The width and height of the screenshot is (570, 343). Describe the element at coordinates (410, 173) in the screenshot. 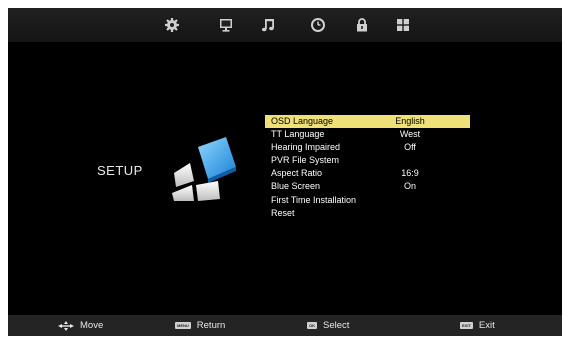

I see `menu-item-value: 16:9` at that location.